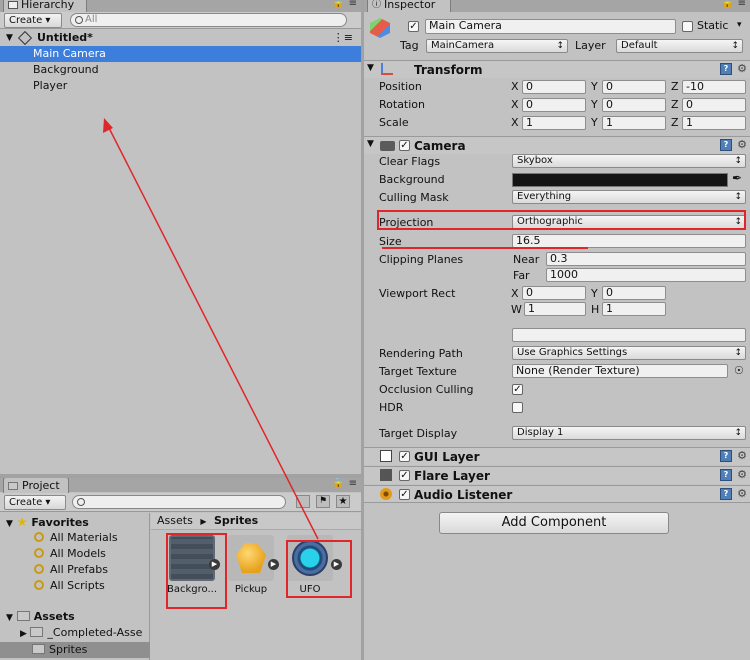 The width and height of the screenshot is (750, 660). I want to click on position-z-input: -10, so click(714, 87).